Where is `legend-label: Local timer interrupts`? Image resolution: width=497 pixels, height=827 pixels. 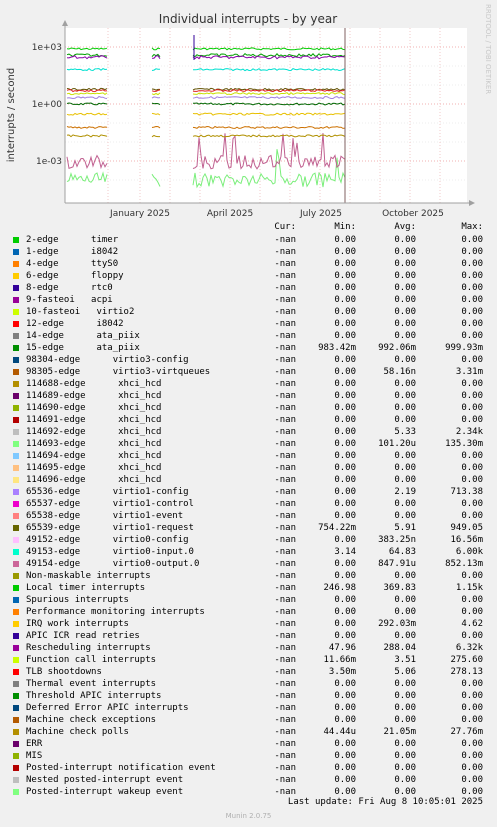 legend-label: Local timer interrupts is located at coordinates (86, 588).